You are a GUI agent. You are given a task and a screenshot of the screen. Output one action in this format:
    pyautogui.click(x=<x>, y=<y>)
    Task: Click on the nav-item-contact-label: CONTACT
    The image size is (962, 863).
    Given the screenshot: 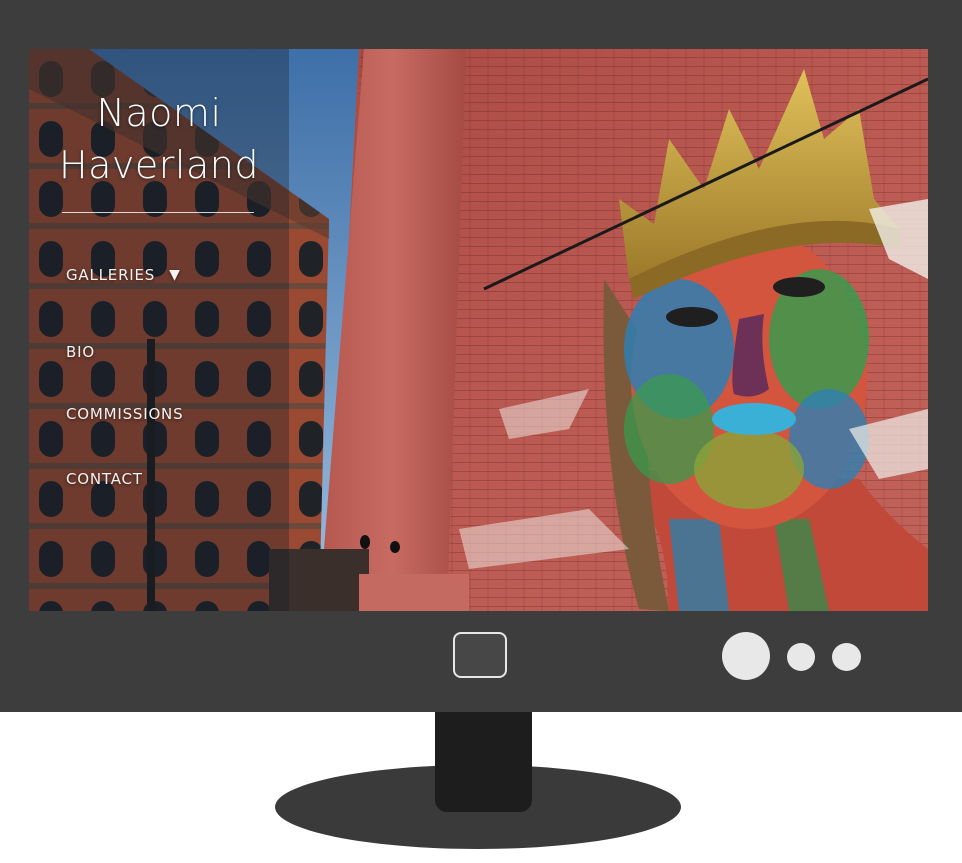 What is the action you would take?
    pyautogui.click(x=104, y=479)
    